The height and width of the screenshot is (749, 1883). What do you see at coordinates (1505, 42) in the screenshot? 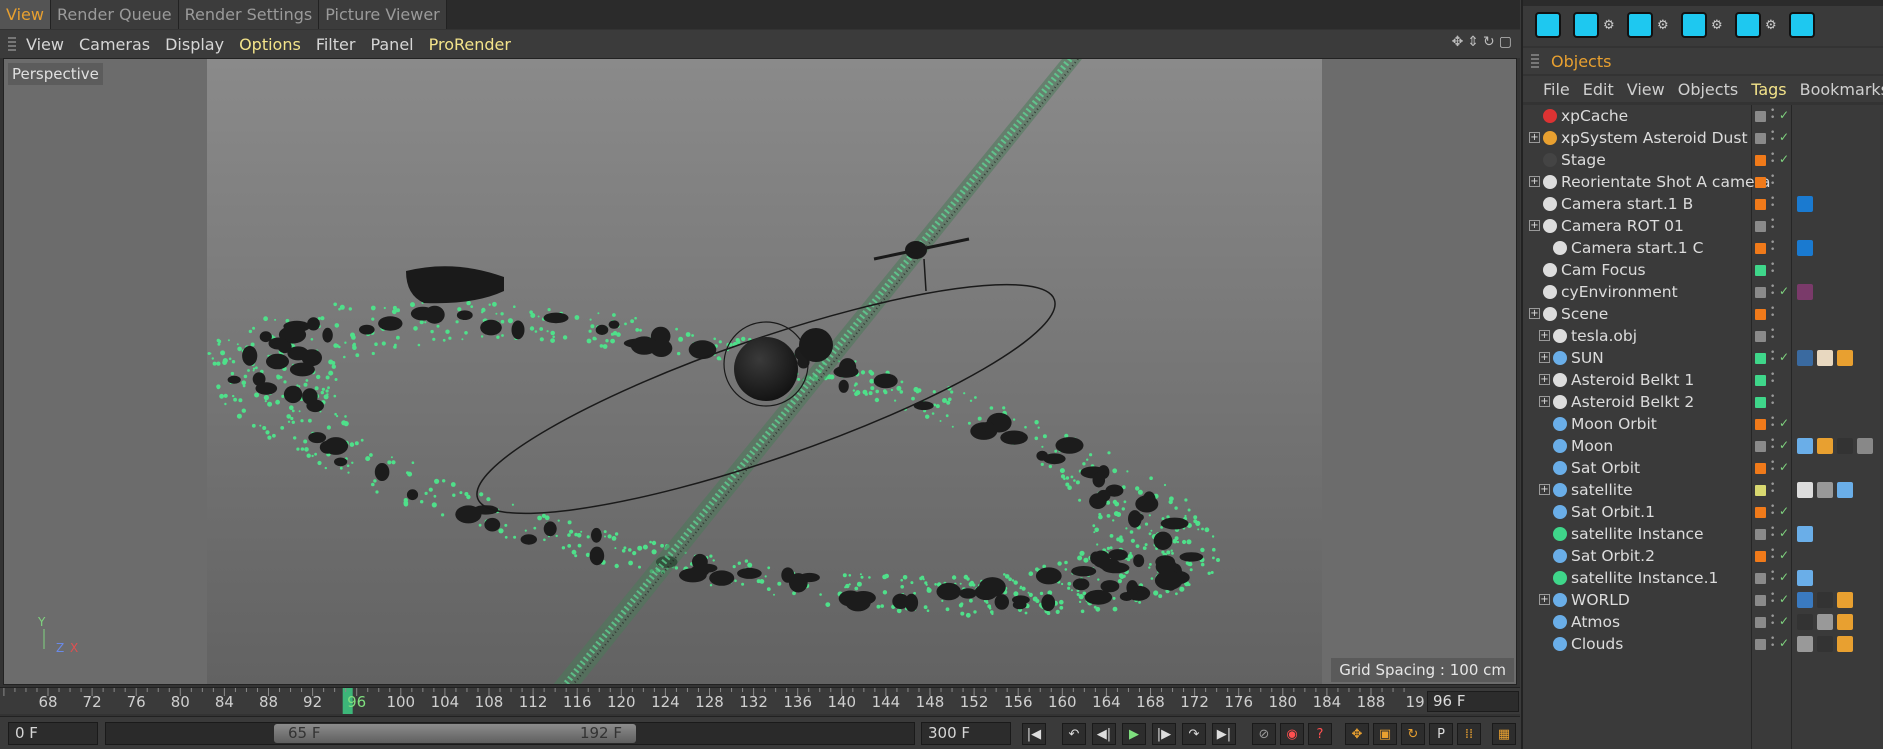
I see `maximize-view-icon: ▢` at bounding box center [1505, 42].